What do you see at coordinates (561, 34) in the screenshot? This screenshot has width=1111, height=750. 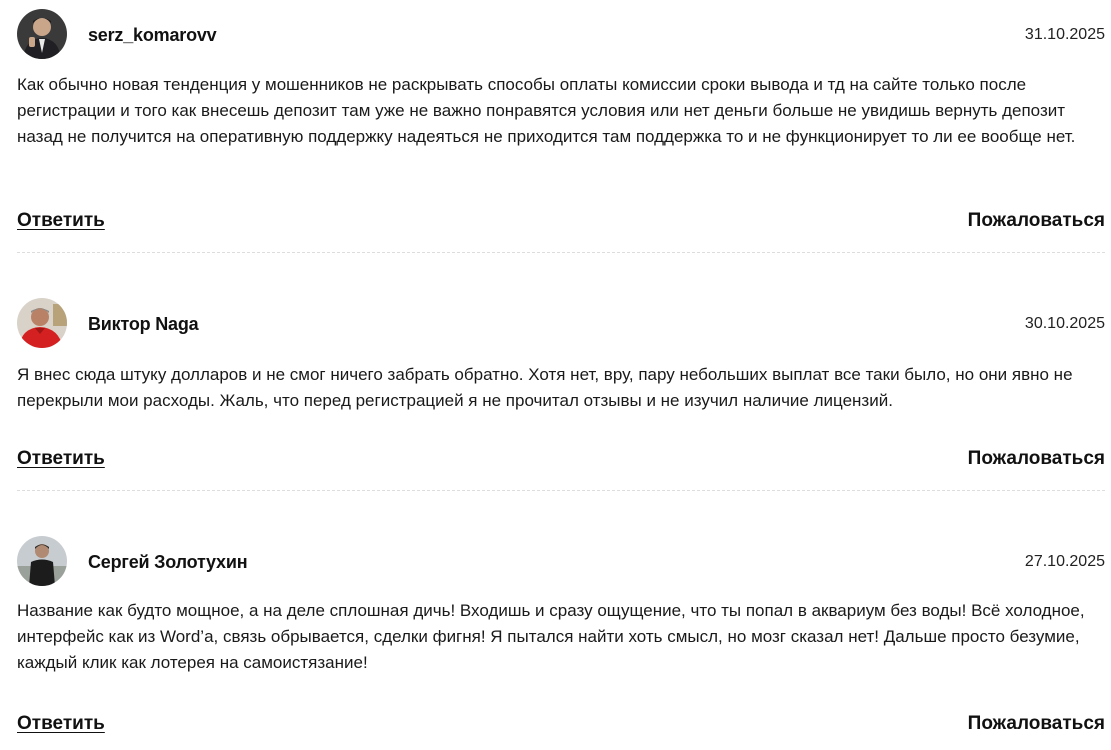 I see `comment-header: serz_komarovv 31.10.2025` at bounding box center [561, 34].